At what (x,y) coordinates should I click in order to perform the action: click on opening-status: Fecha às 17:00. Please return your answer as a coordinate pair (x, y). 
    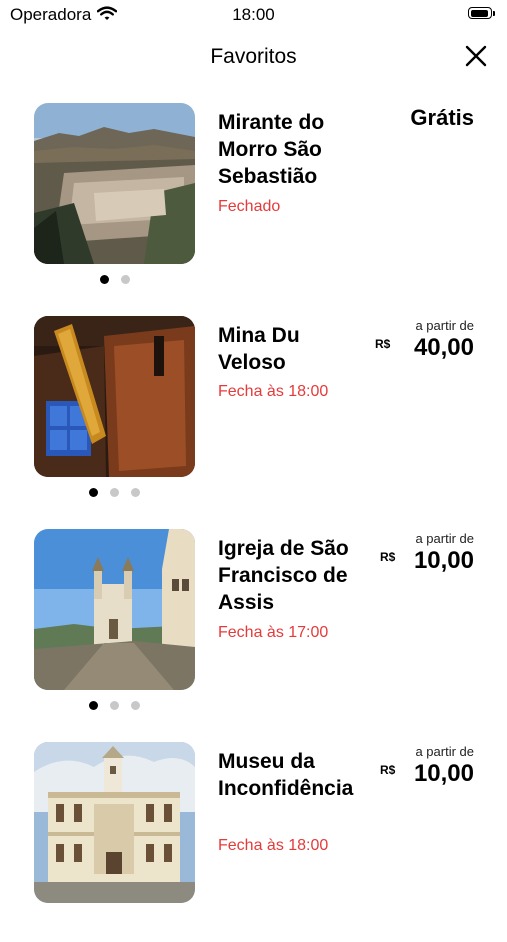
    Looking at the image, I should click on (273, 632).